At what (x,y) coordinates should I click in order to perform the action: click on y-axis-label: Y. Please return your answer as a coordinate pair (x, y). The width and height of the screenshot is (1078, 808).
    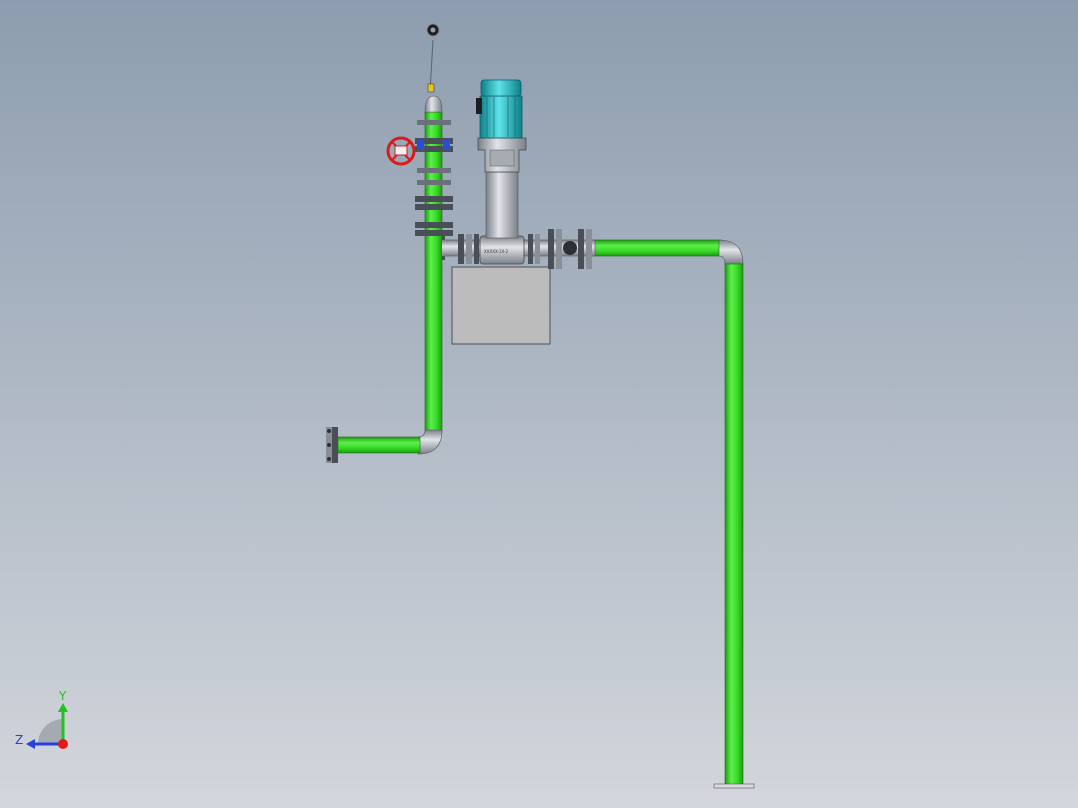
    Looking at the image, I should click on (62, 696).